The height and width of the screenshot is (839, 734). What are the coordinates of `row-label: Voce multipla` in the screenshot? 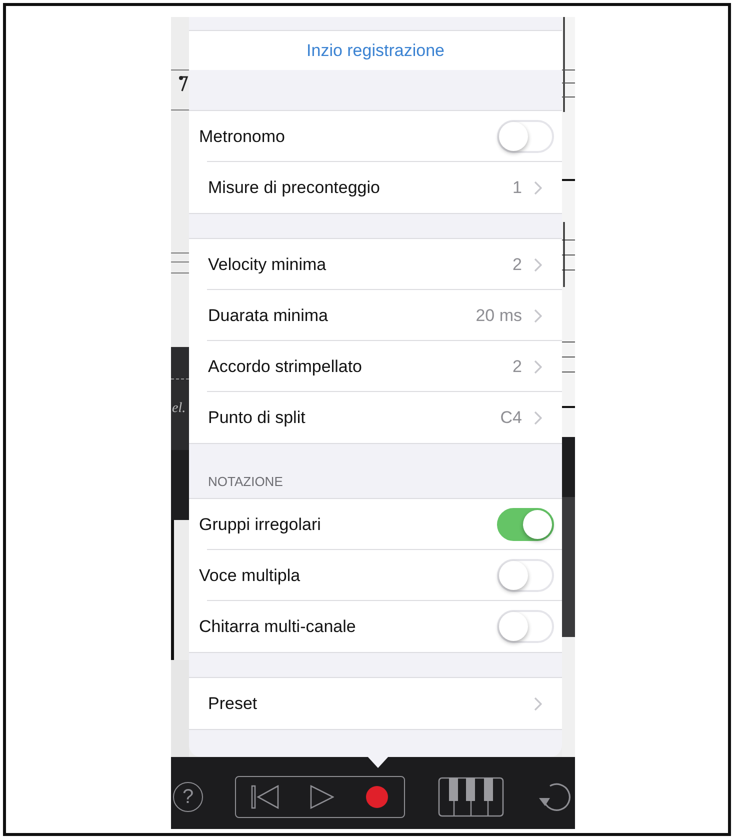 It's located at (250, 576).